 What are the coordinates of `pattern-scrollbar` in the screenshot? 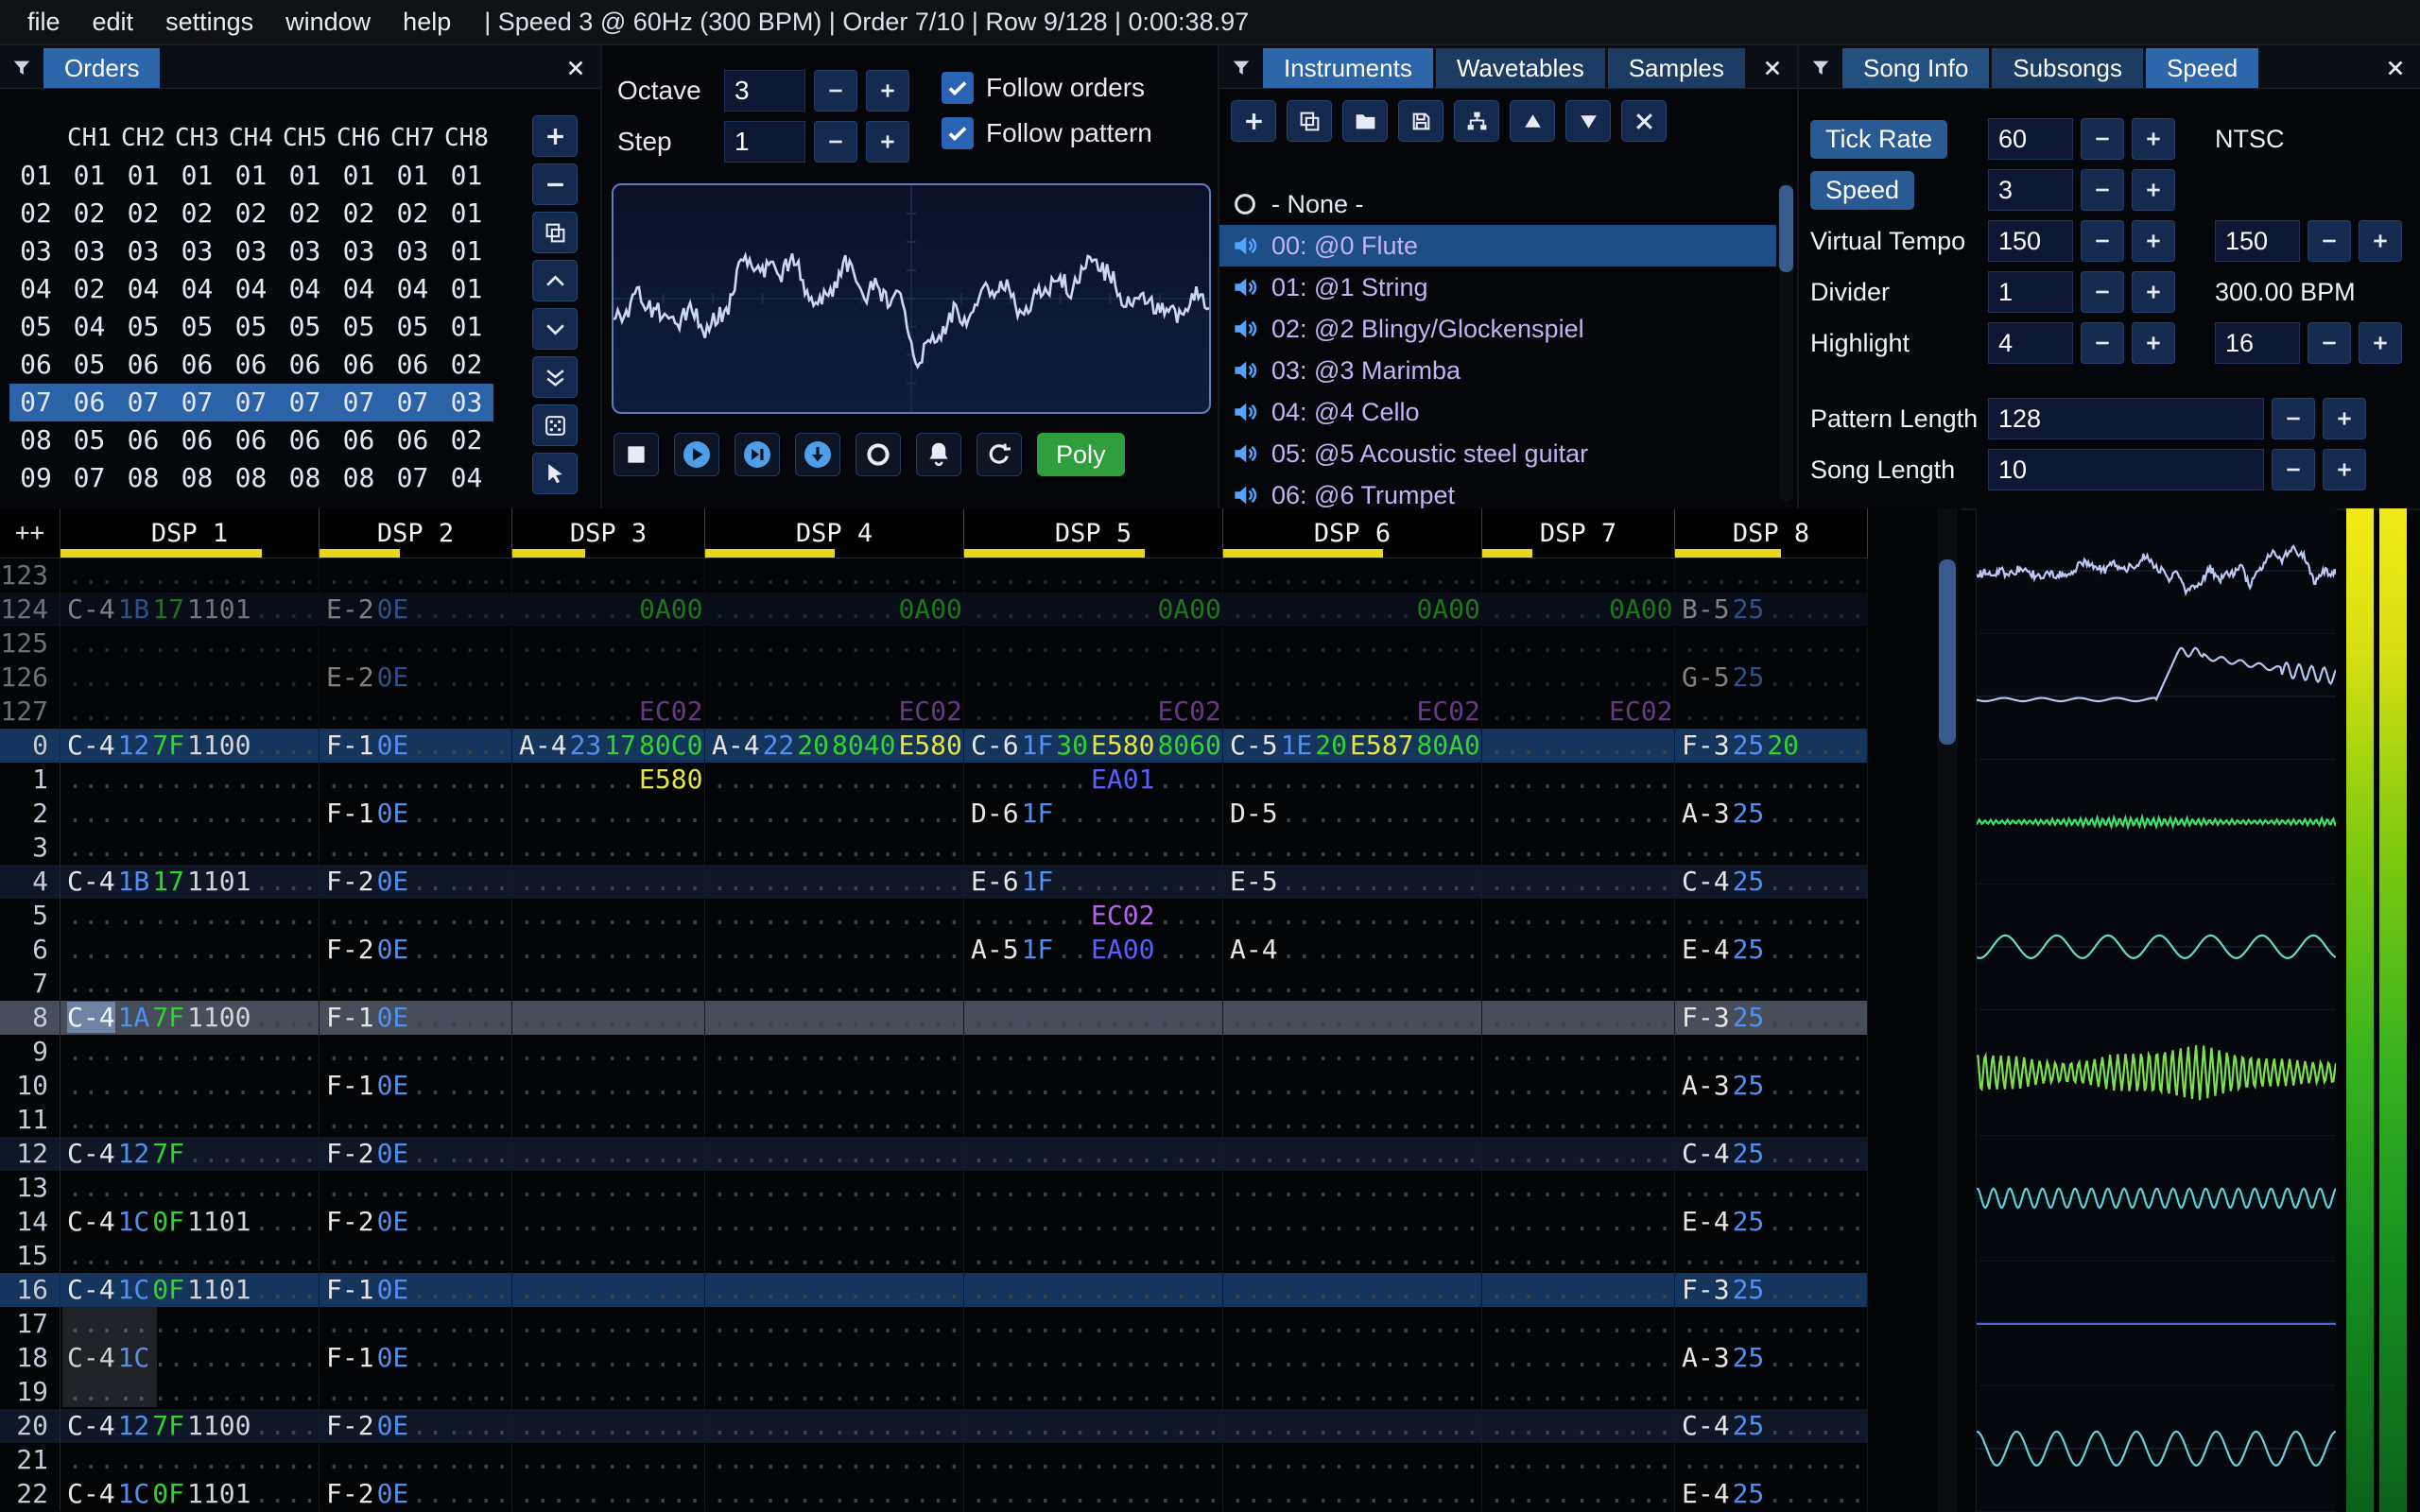 It's located at (1947, 1010).